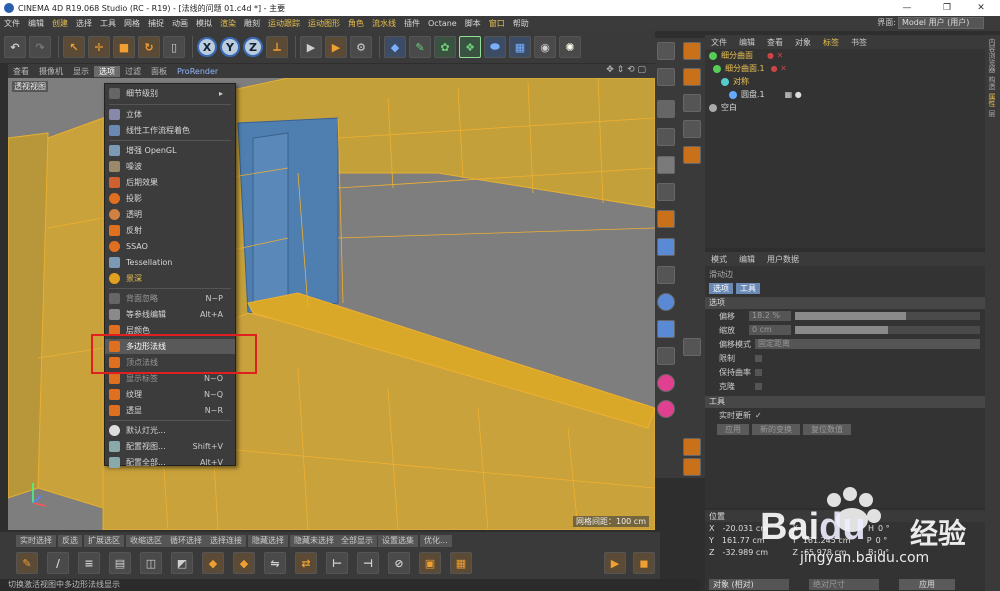 This screenshot has height=591, width=1000. What do you see at coordinates (170, 262) in the screenshot?
I see `menu-item-tessellation: Tessellation` at bounding box center [170, 262].